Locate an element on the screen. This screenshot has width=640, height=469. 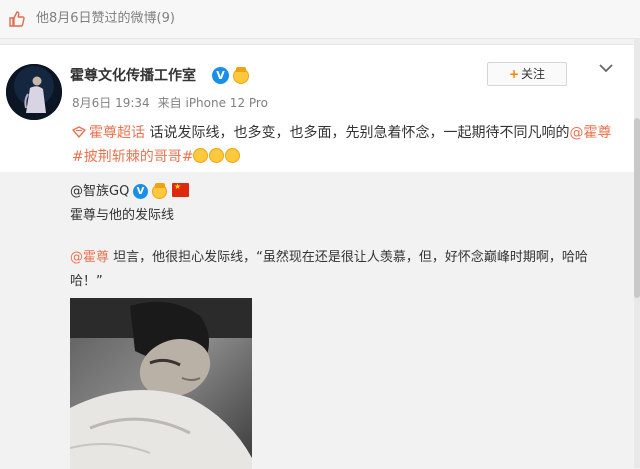
hashtag-link: #披荆斩棘的哥哥# is located at coordinates (132, 157).